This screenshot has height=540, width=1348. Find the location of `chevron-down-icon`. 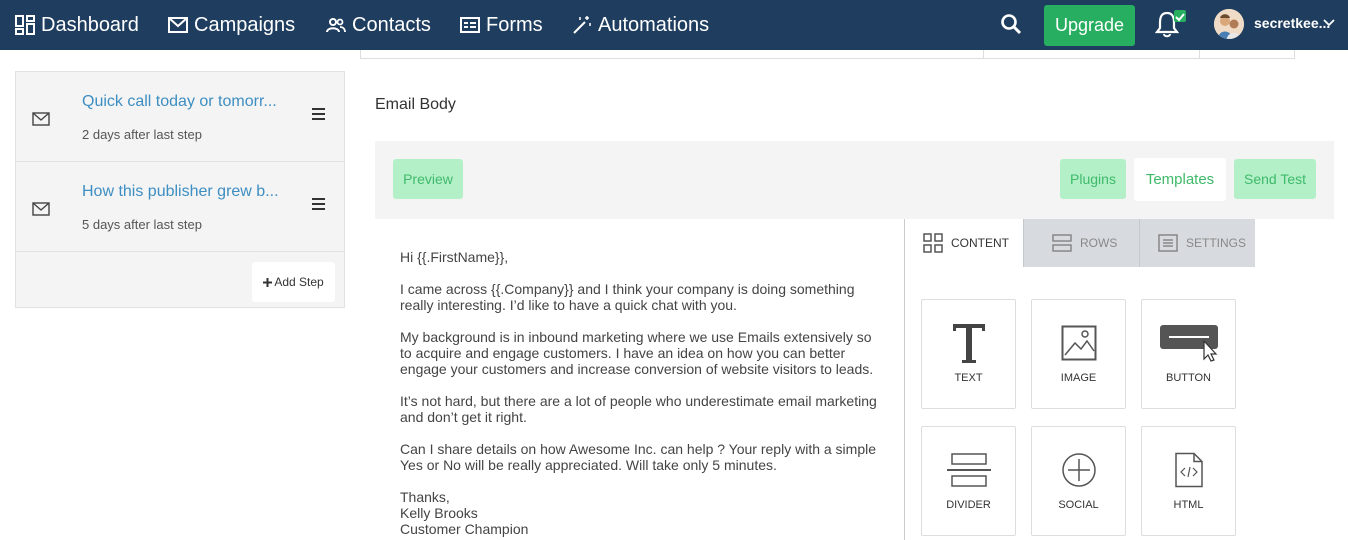

chevron-down-icon is located at coordinates (1329, 23).